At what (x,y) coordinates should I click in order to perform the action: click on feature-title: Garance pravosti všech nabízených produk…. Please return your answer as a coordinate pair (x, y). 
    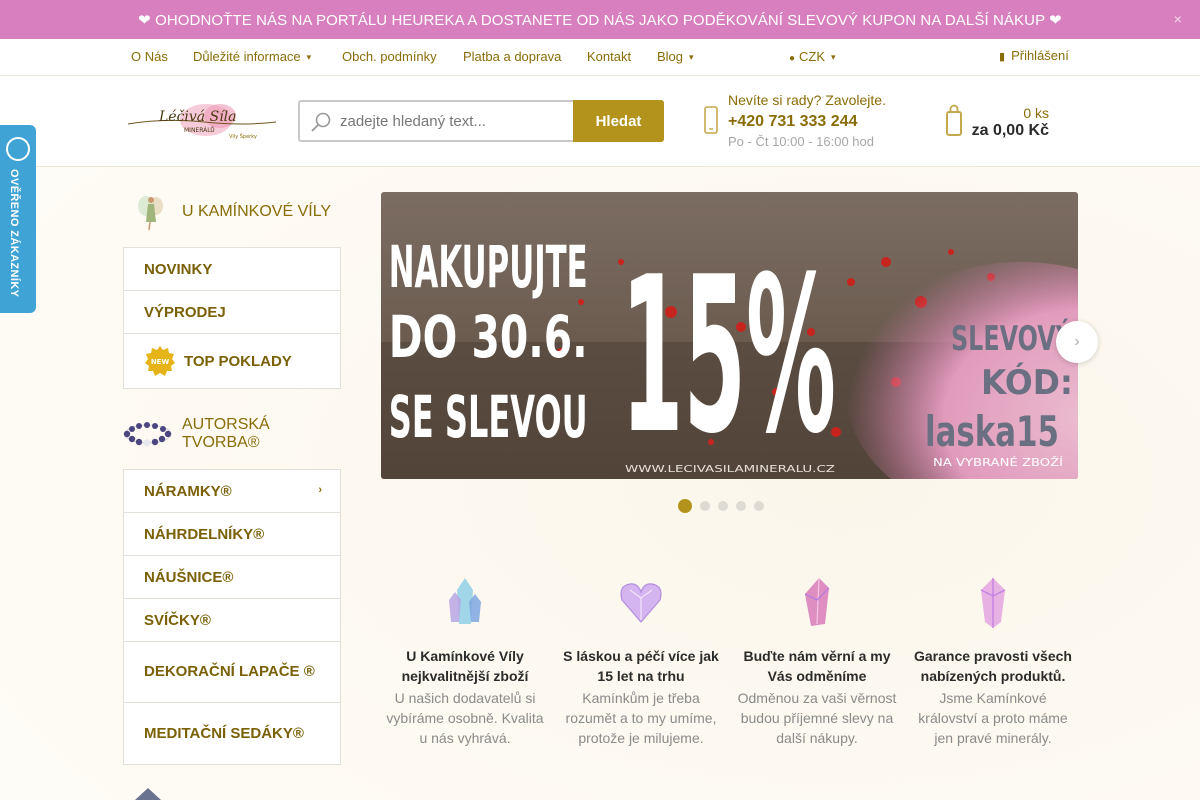
    Looking at the image, I should click on (993, 666).